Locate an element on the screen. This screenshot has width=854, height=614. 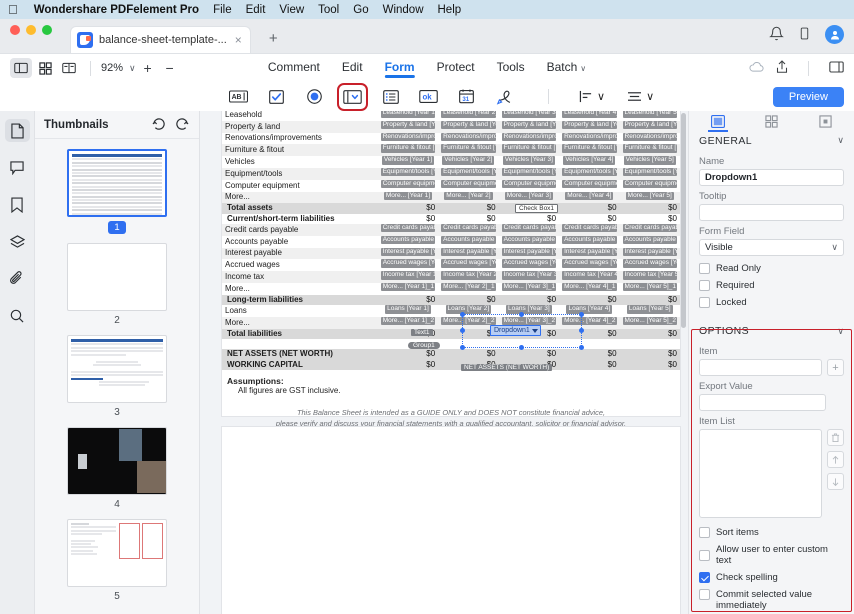
form-field-select: Visible ∨ is located at coordinates (771, 247).